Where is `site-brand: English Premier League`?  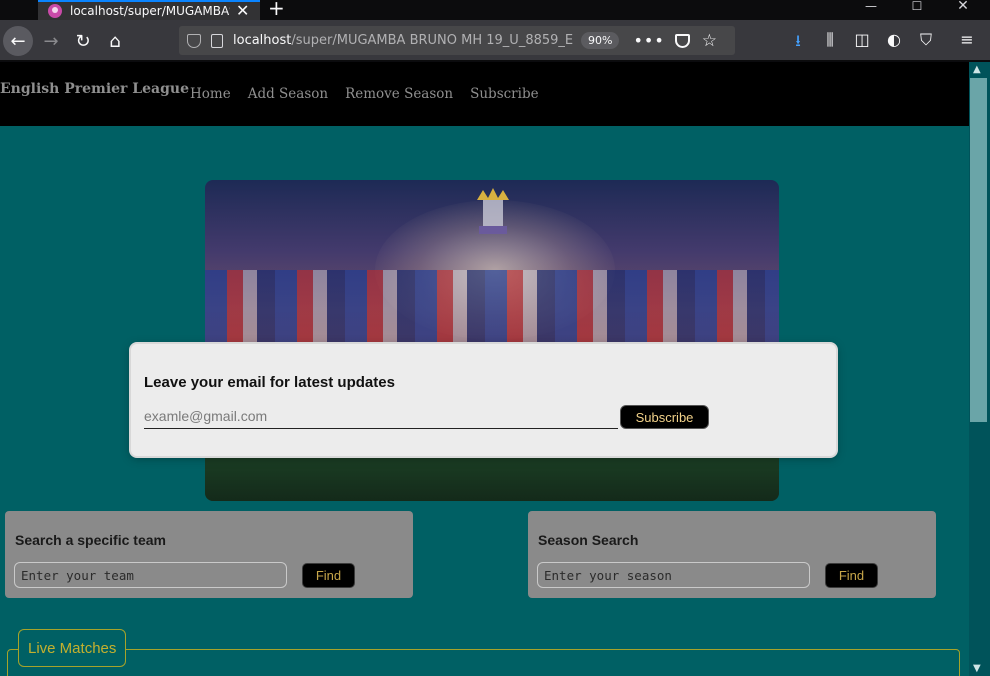 site-brand: English Premier League is located at coordinates (94, 89).